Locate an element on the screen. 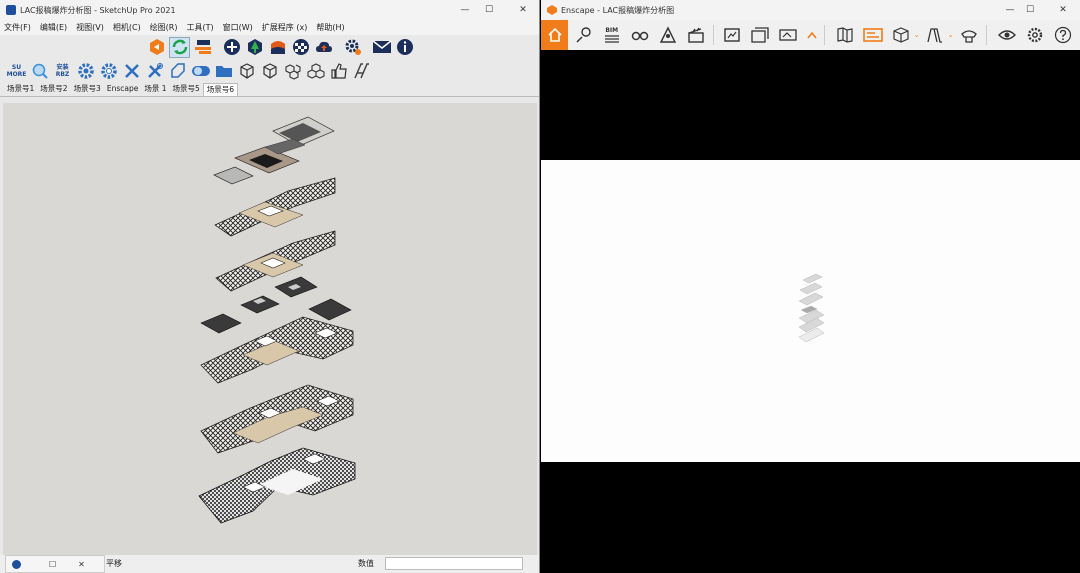 The width and height of the screenshot is (1080, 573). more-chevron-button is located at coordinates (812, 35).